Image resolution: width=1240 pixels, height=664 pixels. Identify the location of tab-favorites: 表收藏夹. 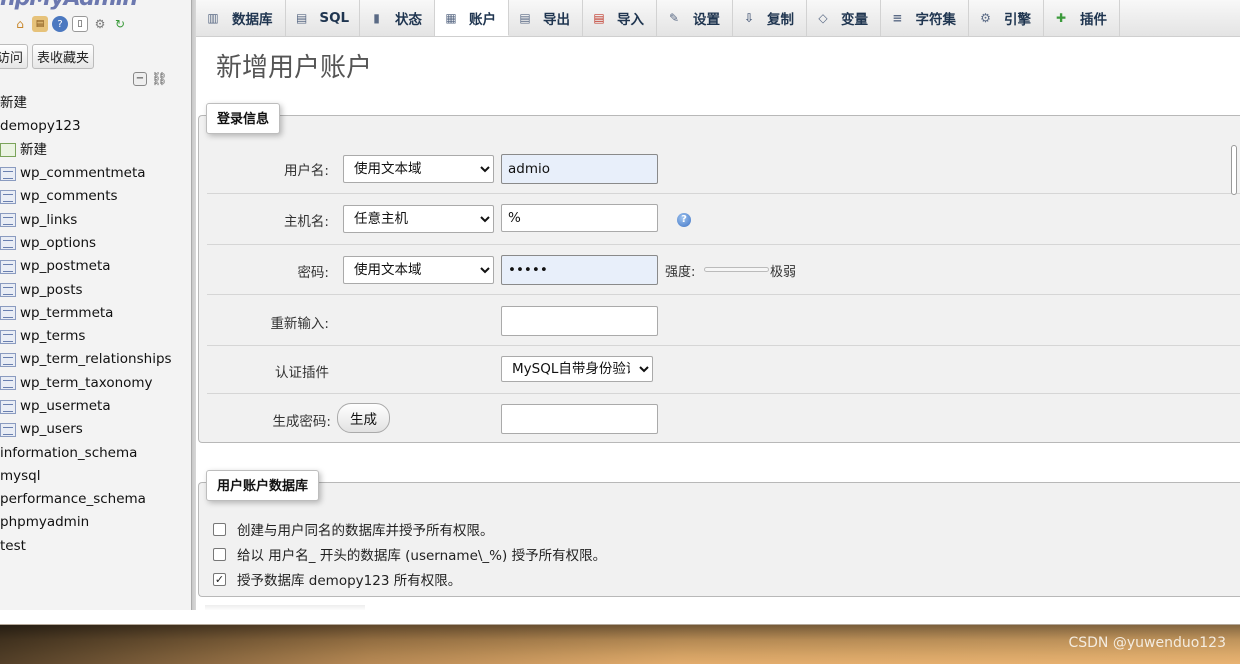
(63, 56).